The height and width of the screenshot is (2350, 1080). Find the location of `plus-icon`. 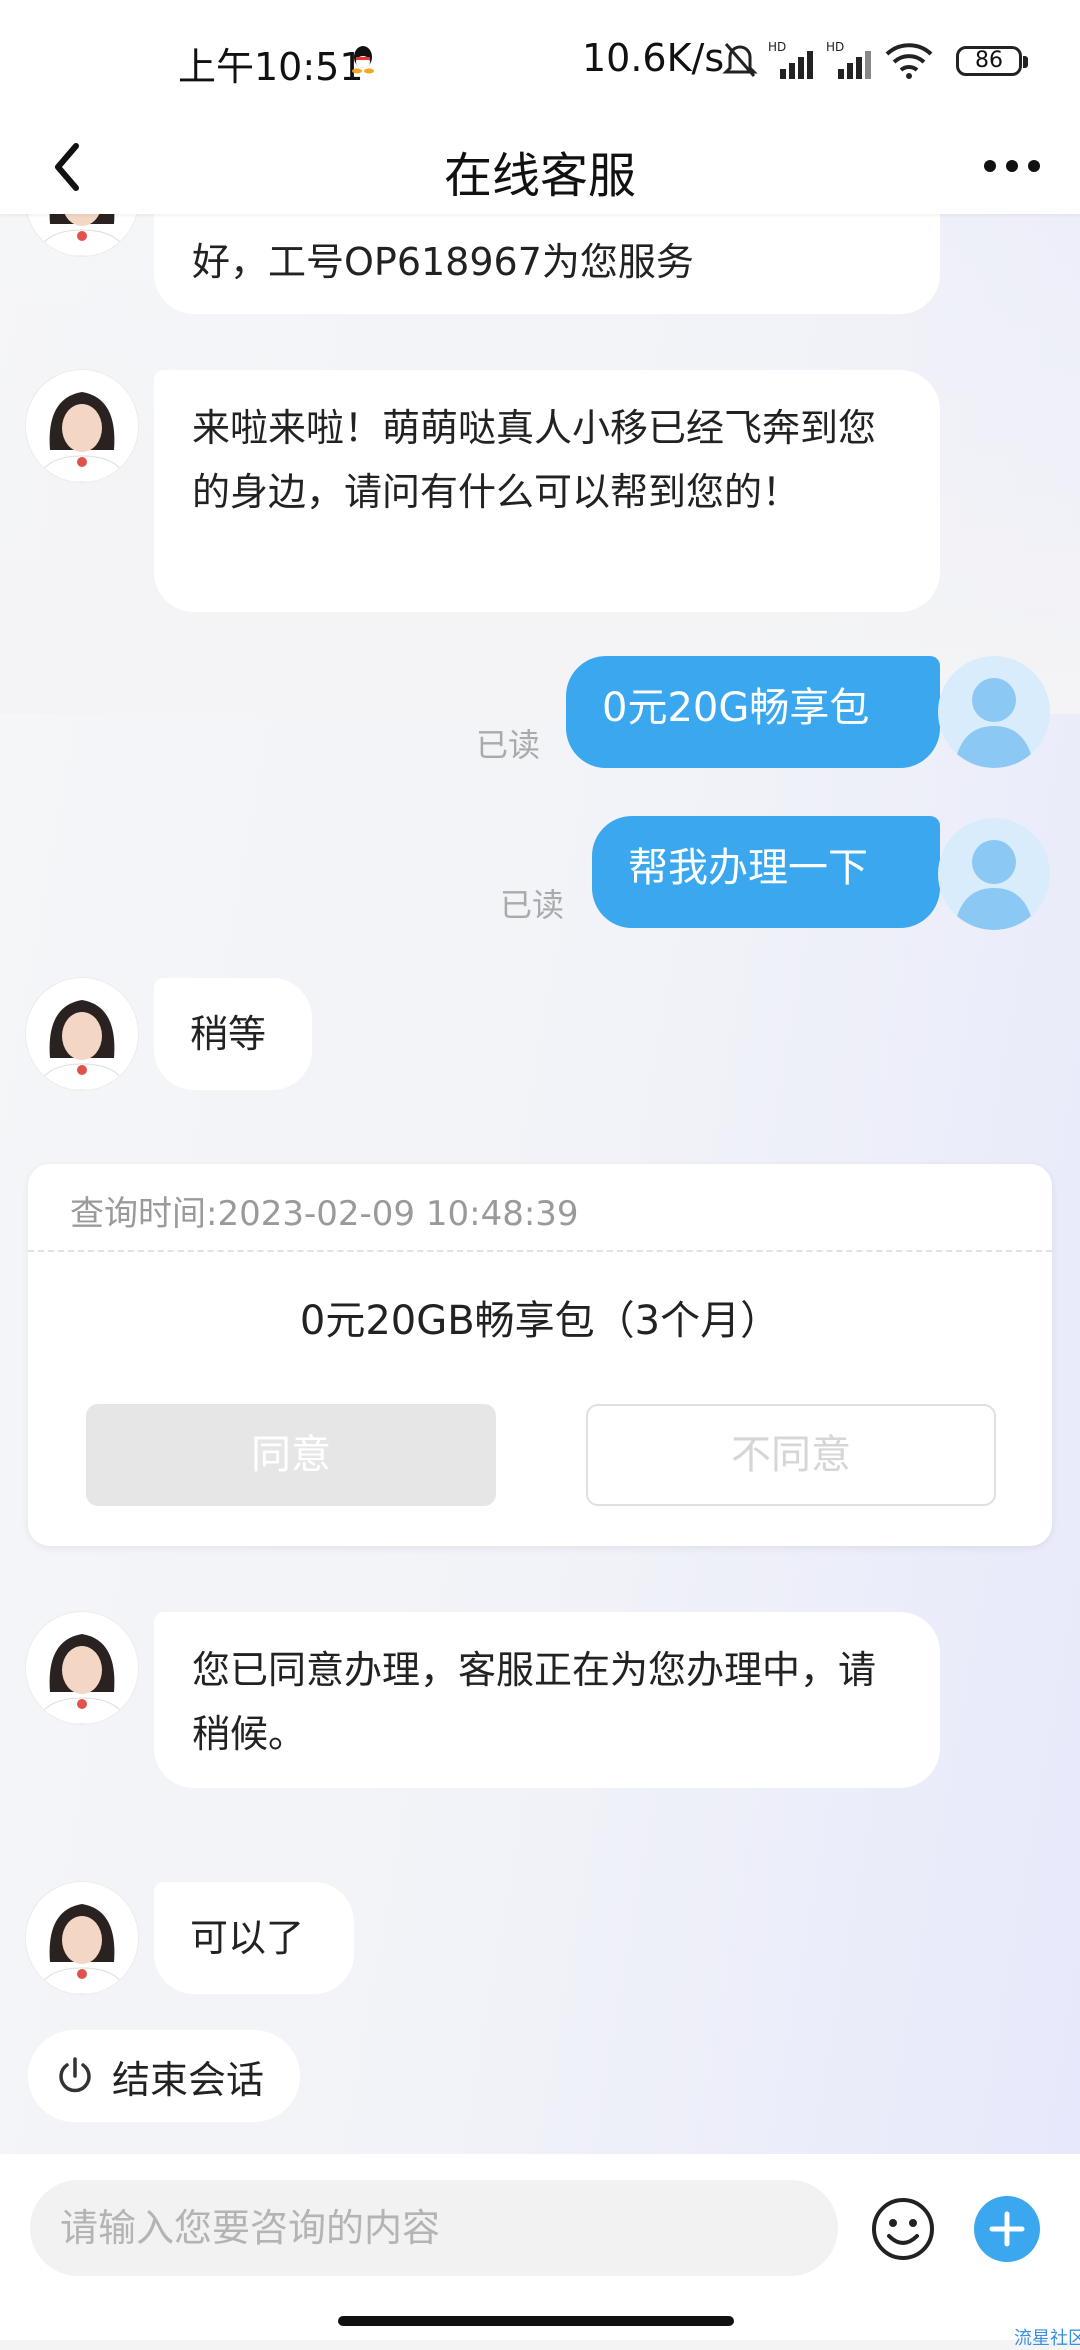

plus-icon is located at coordinates (1007, 2229).